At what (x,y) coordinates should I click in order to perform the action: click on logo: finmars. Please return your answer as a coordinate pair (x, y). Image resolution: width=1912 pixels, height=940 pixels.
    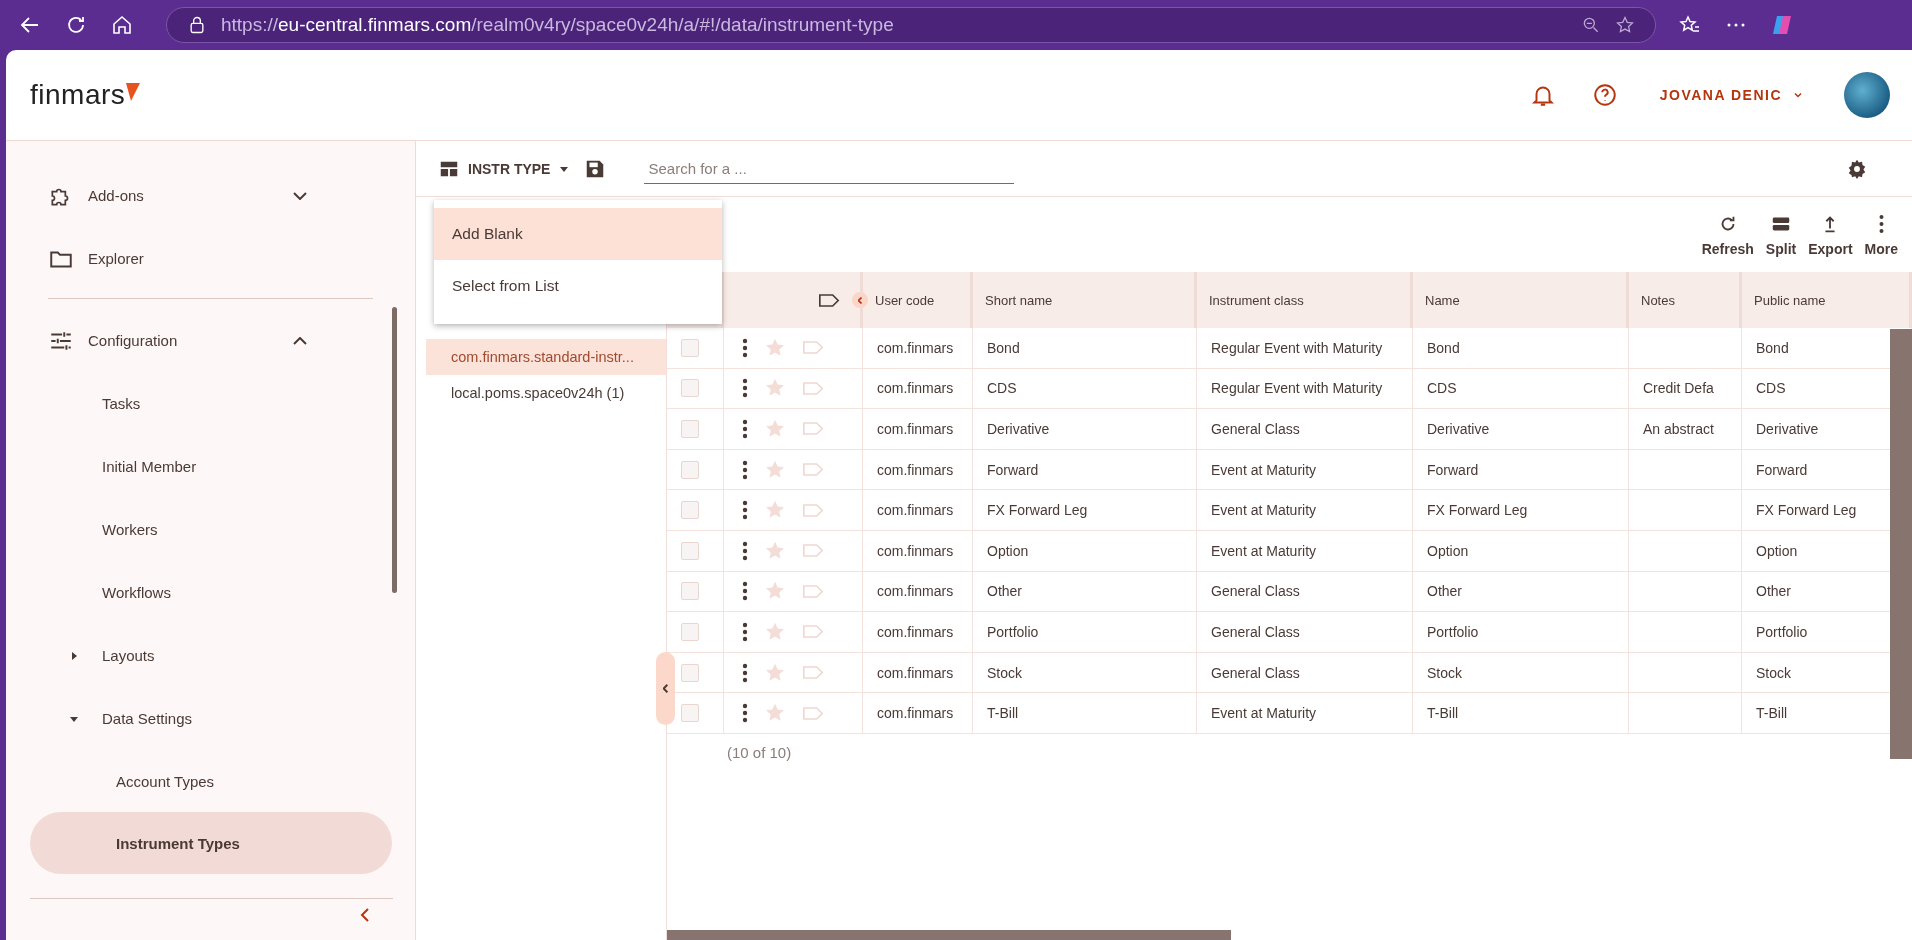
    Looking at the image, I should click on (85, 95).